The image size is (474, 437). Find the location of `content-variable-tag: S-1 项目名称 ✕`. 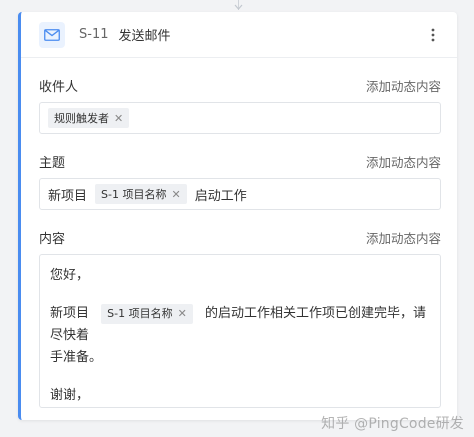

content-variable-tag: S-1 项目名称 ✕ is located at coordinates (147, 314).